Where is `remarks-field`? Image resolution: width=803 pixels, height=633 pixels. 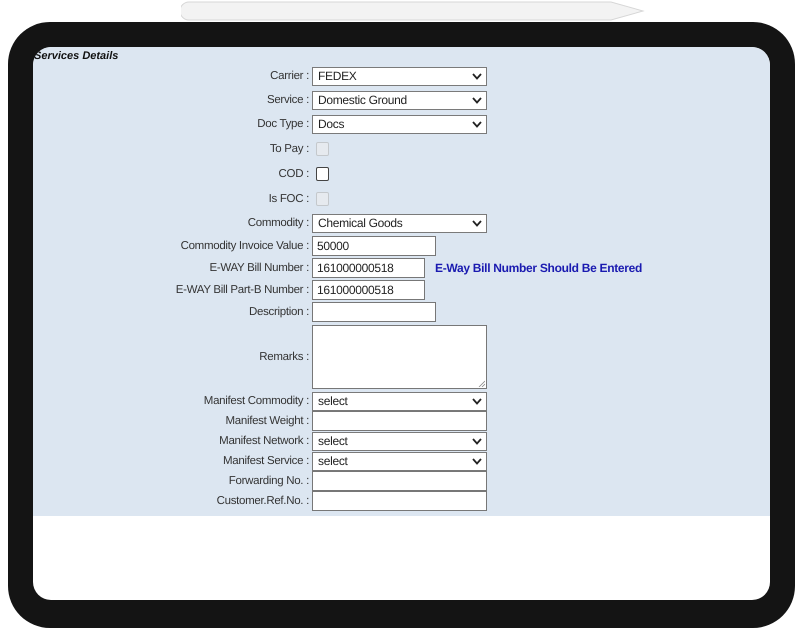
remarks-field is located at coordinates (399, 357).